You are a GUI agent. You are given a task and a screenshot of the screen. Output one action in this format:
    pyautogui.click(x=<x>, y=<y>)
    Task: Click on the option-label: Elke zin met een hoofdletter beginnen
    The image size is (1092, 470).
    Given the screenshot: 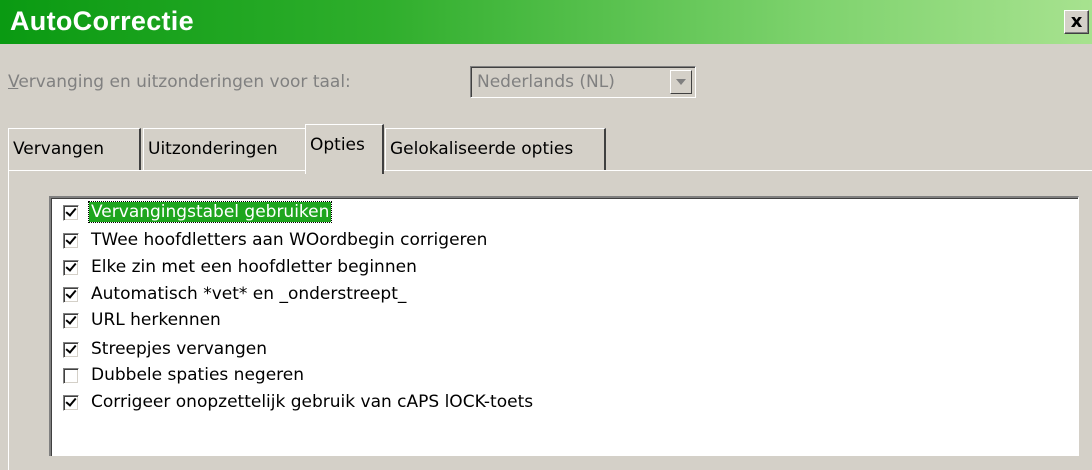 What is the action you would take?
    pyautogui.click(x=254, y=267)
    